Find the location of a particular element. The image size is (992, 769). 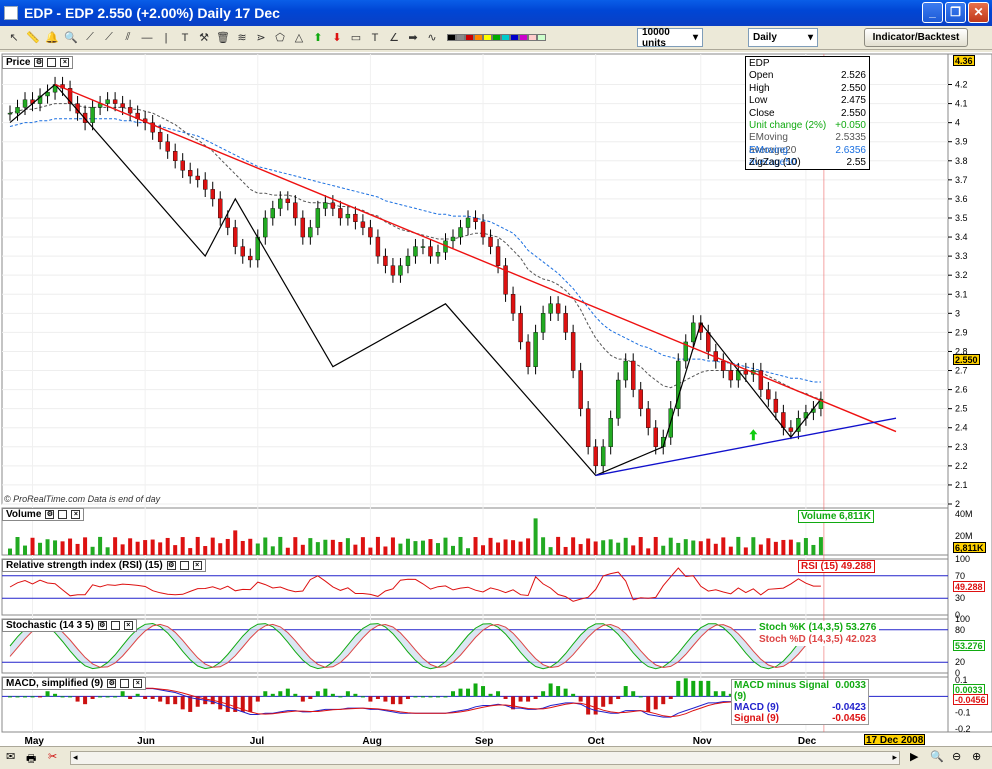

color-palette is located at coordinates (496, 37).